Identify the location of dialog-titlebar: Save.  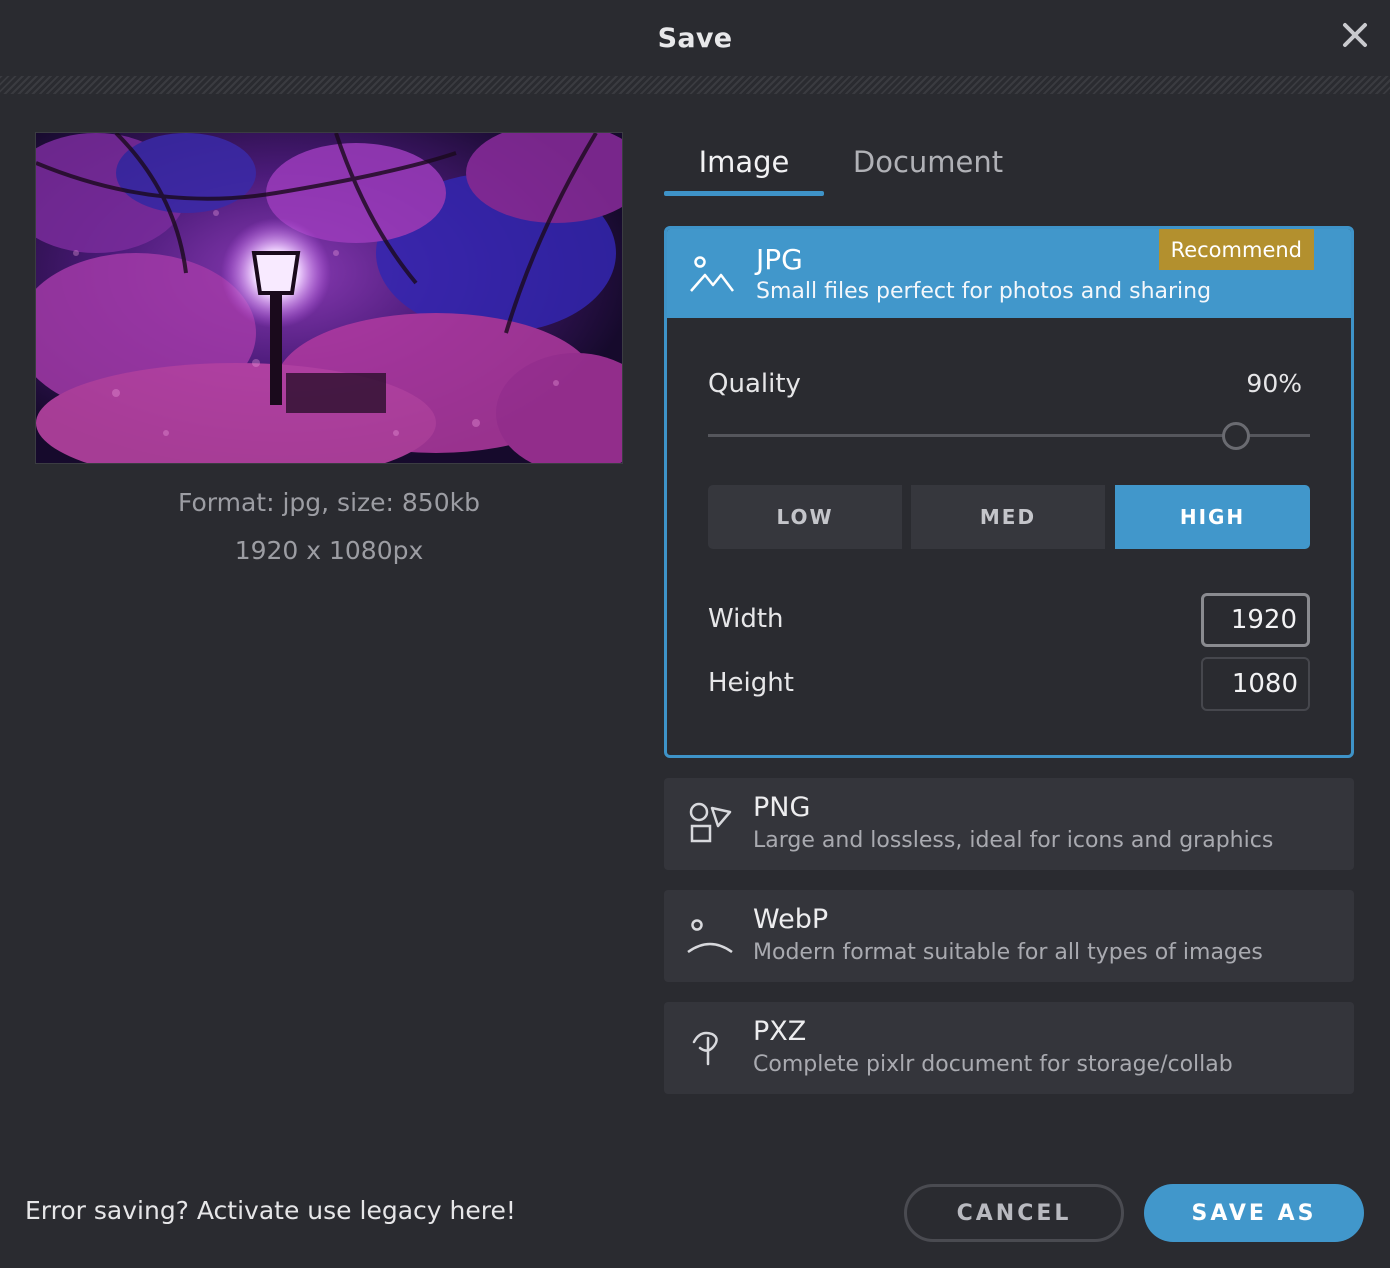
(695, 38).